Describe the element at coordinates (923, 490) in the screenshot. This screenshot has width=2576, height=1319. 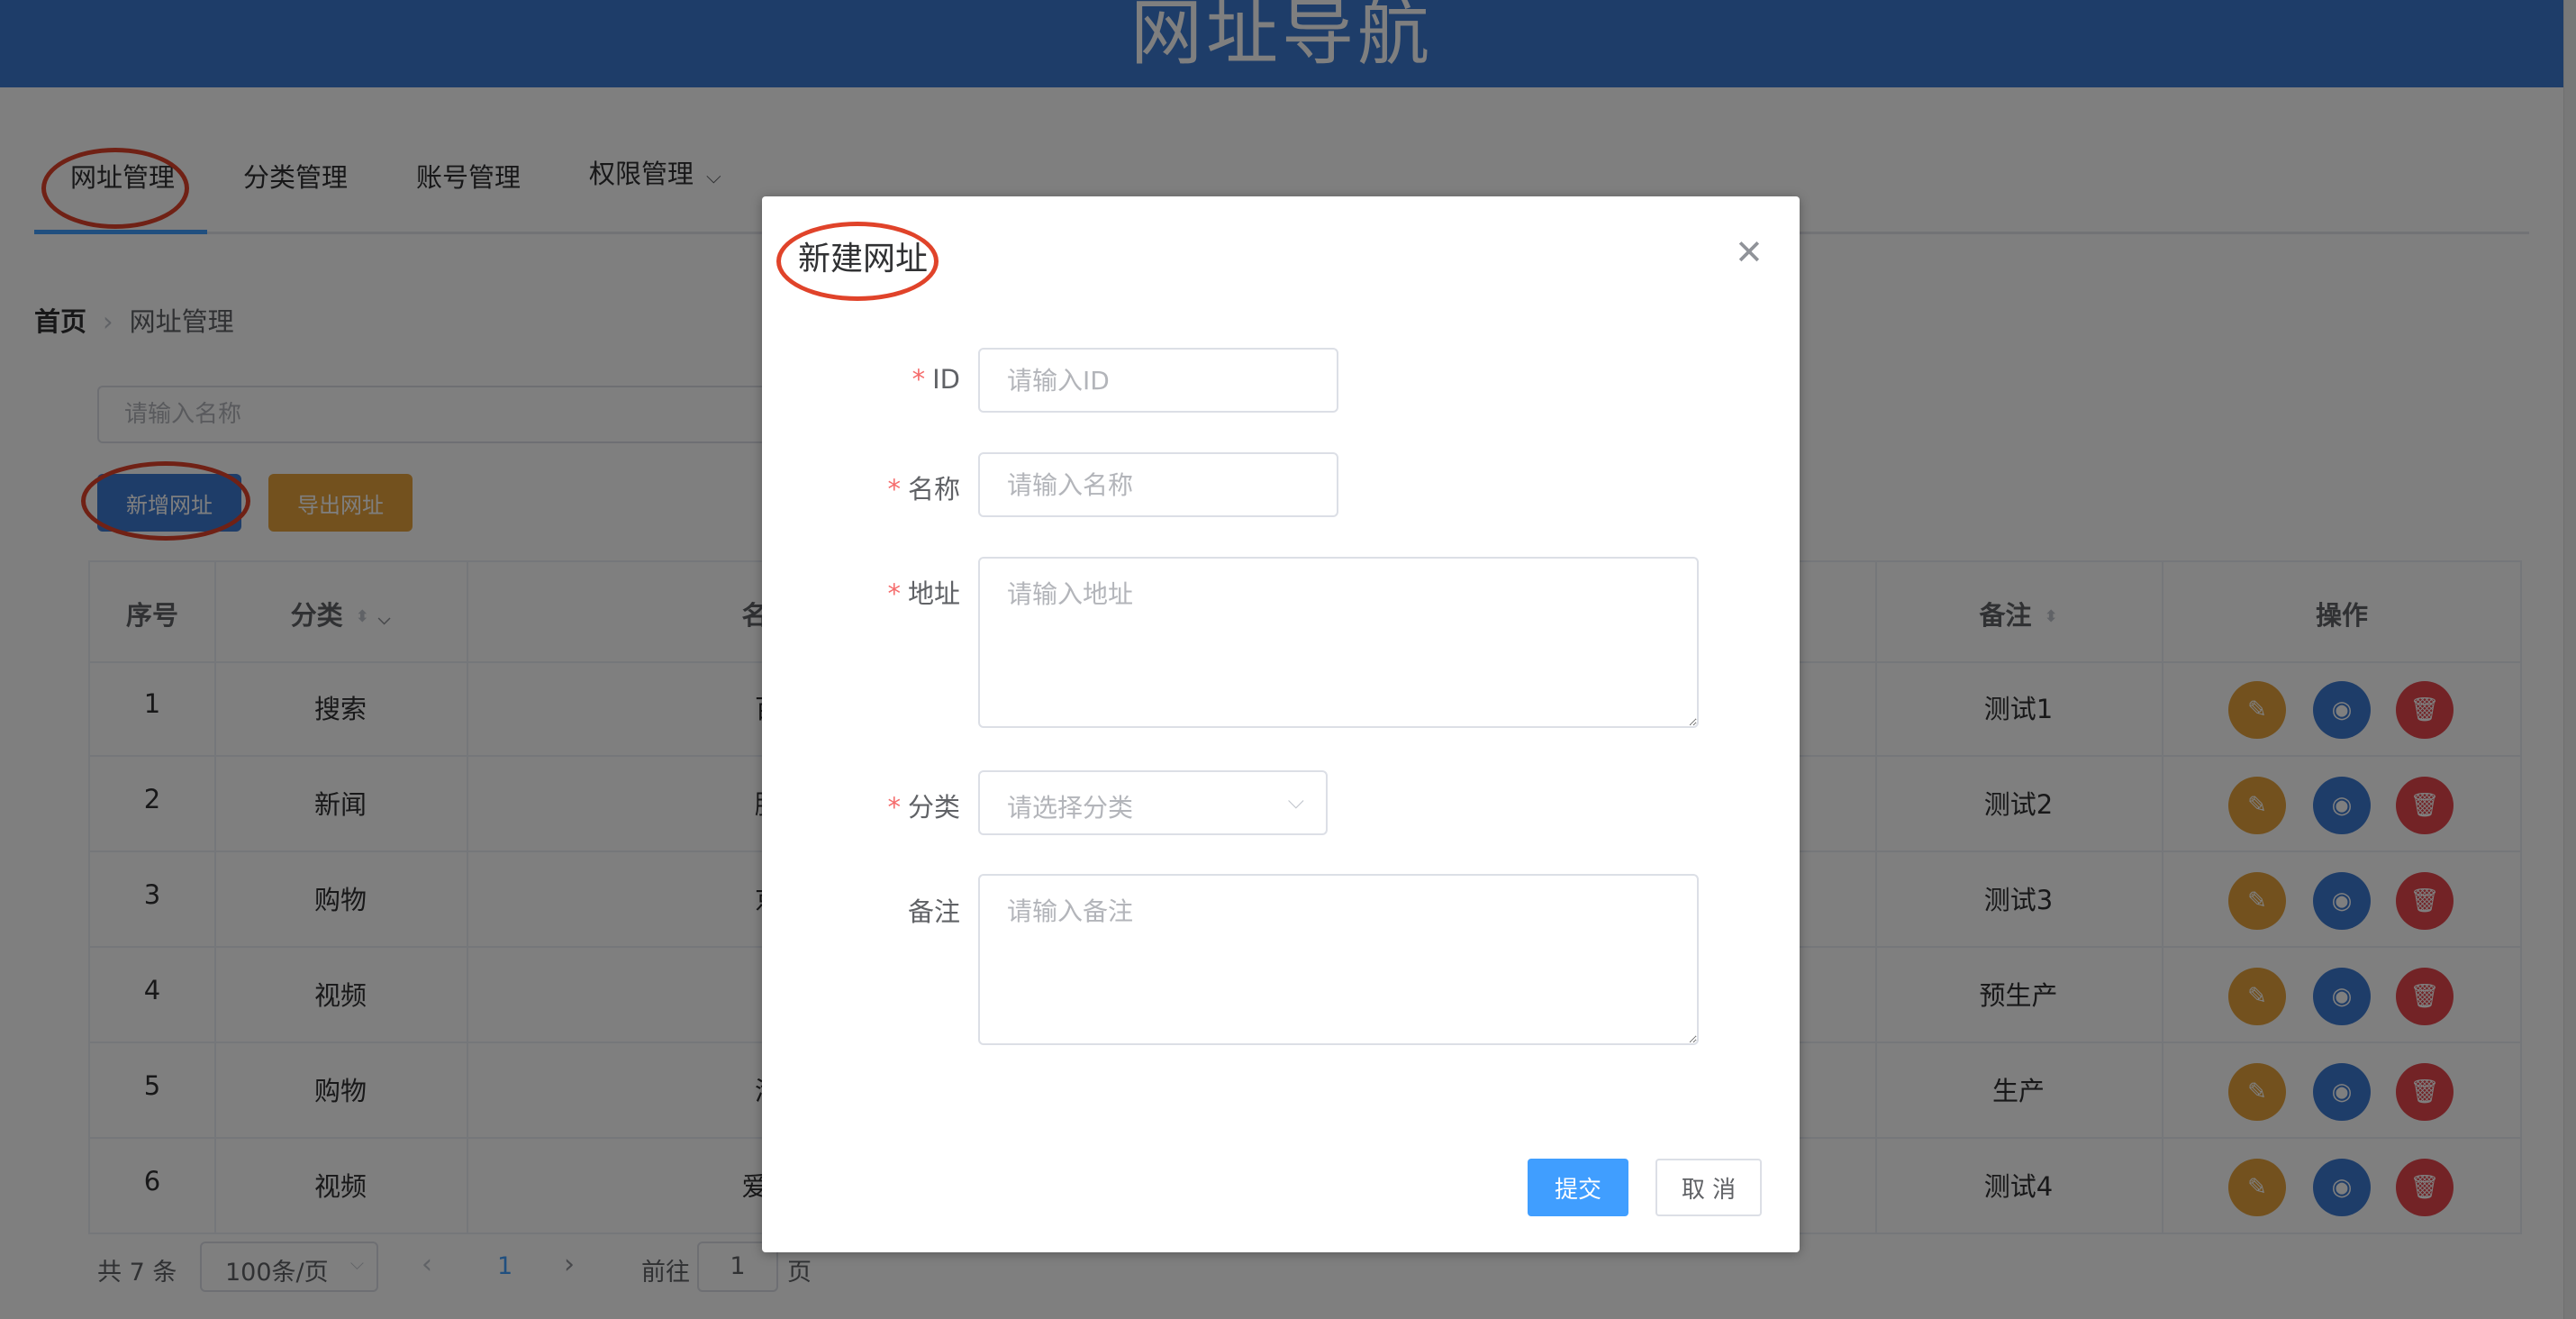
I see `field-label-name: * 名称` at that location.